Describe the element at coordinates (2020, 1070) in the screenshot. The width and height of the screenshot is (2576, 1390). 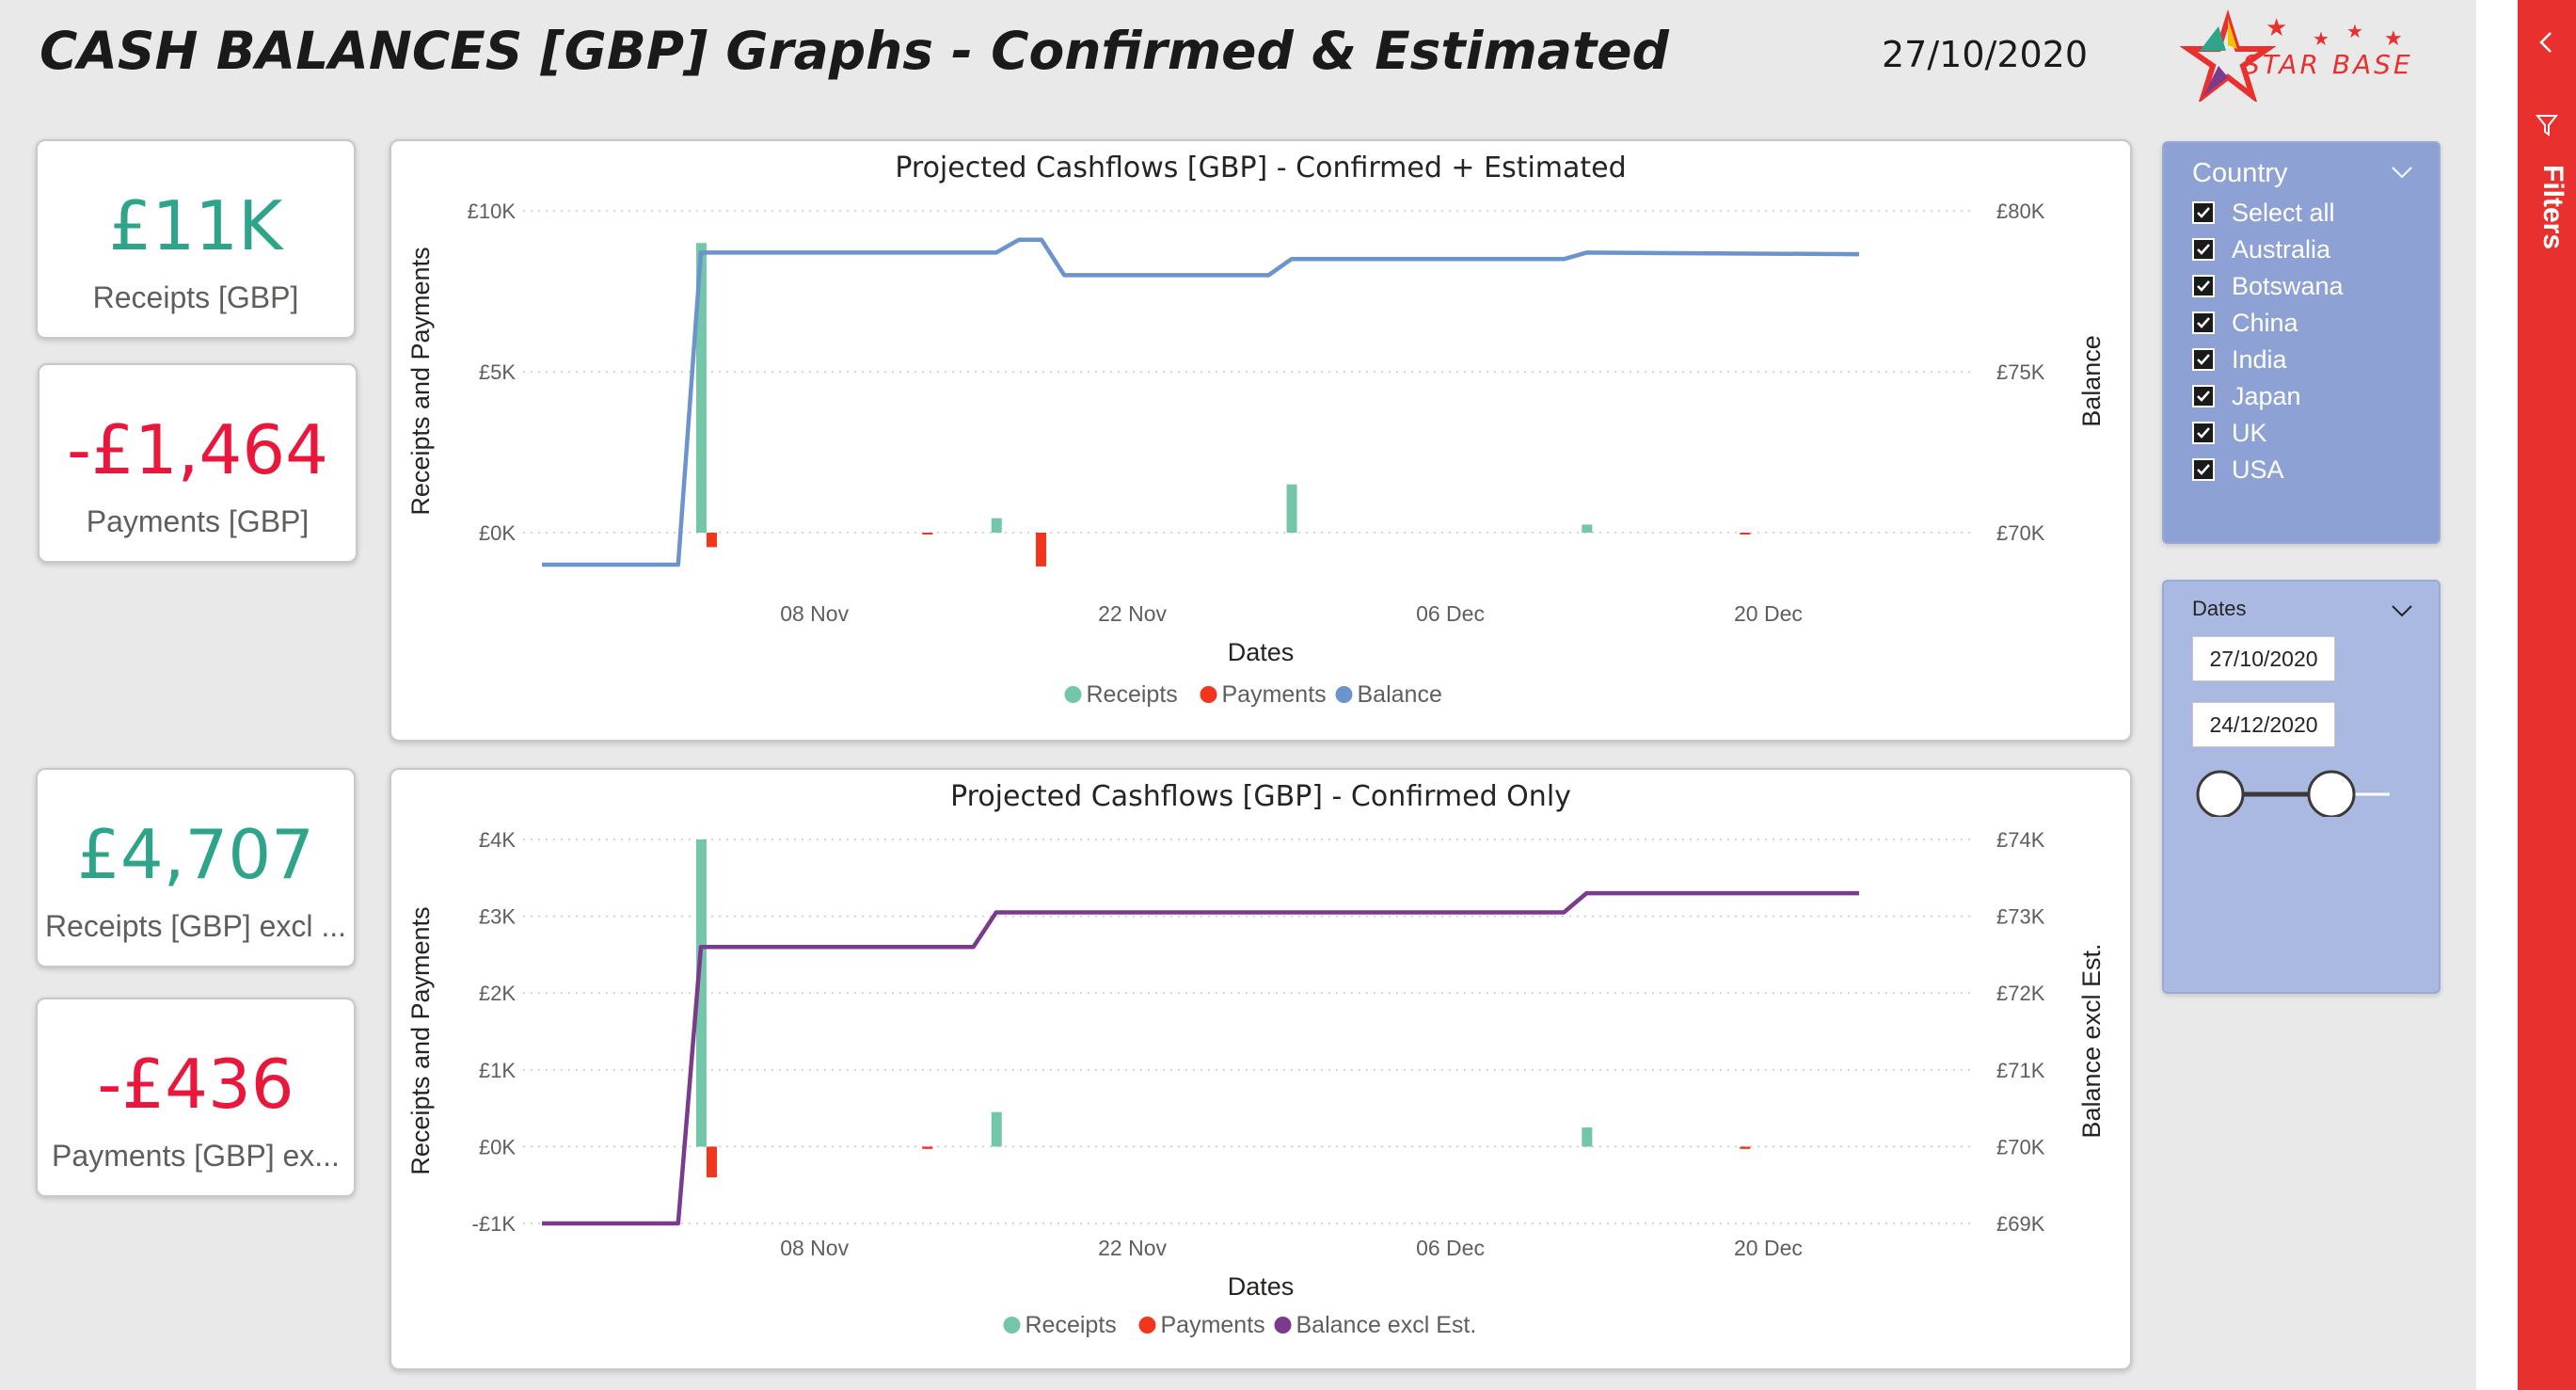
I see `y2-tick-label: £71K` at that location.